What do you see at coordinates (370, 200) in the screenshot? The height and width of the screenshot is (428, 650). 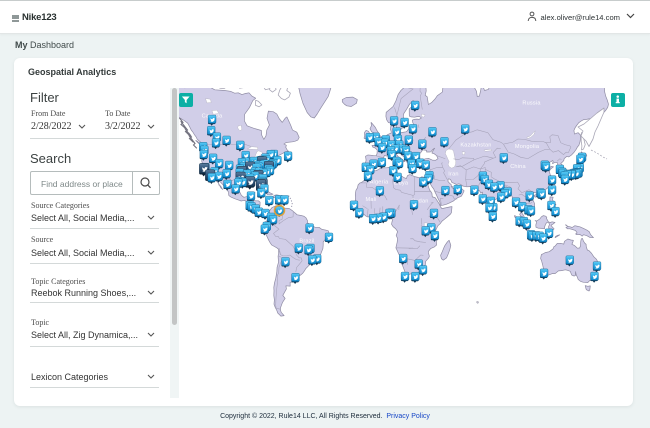 I see `svg-text: Mali` at bounding box center [370, 200].